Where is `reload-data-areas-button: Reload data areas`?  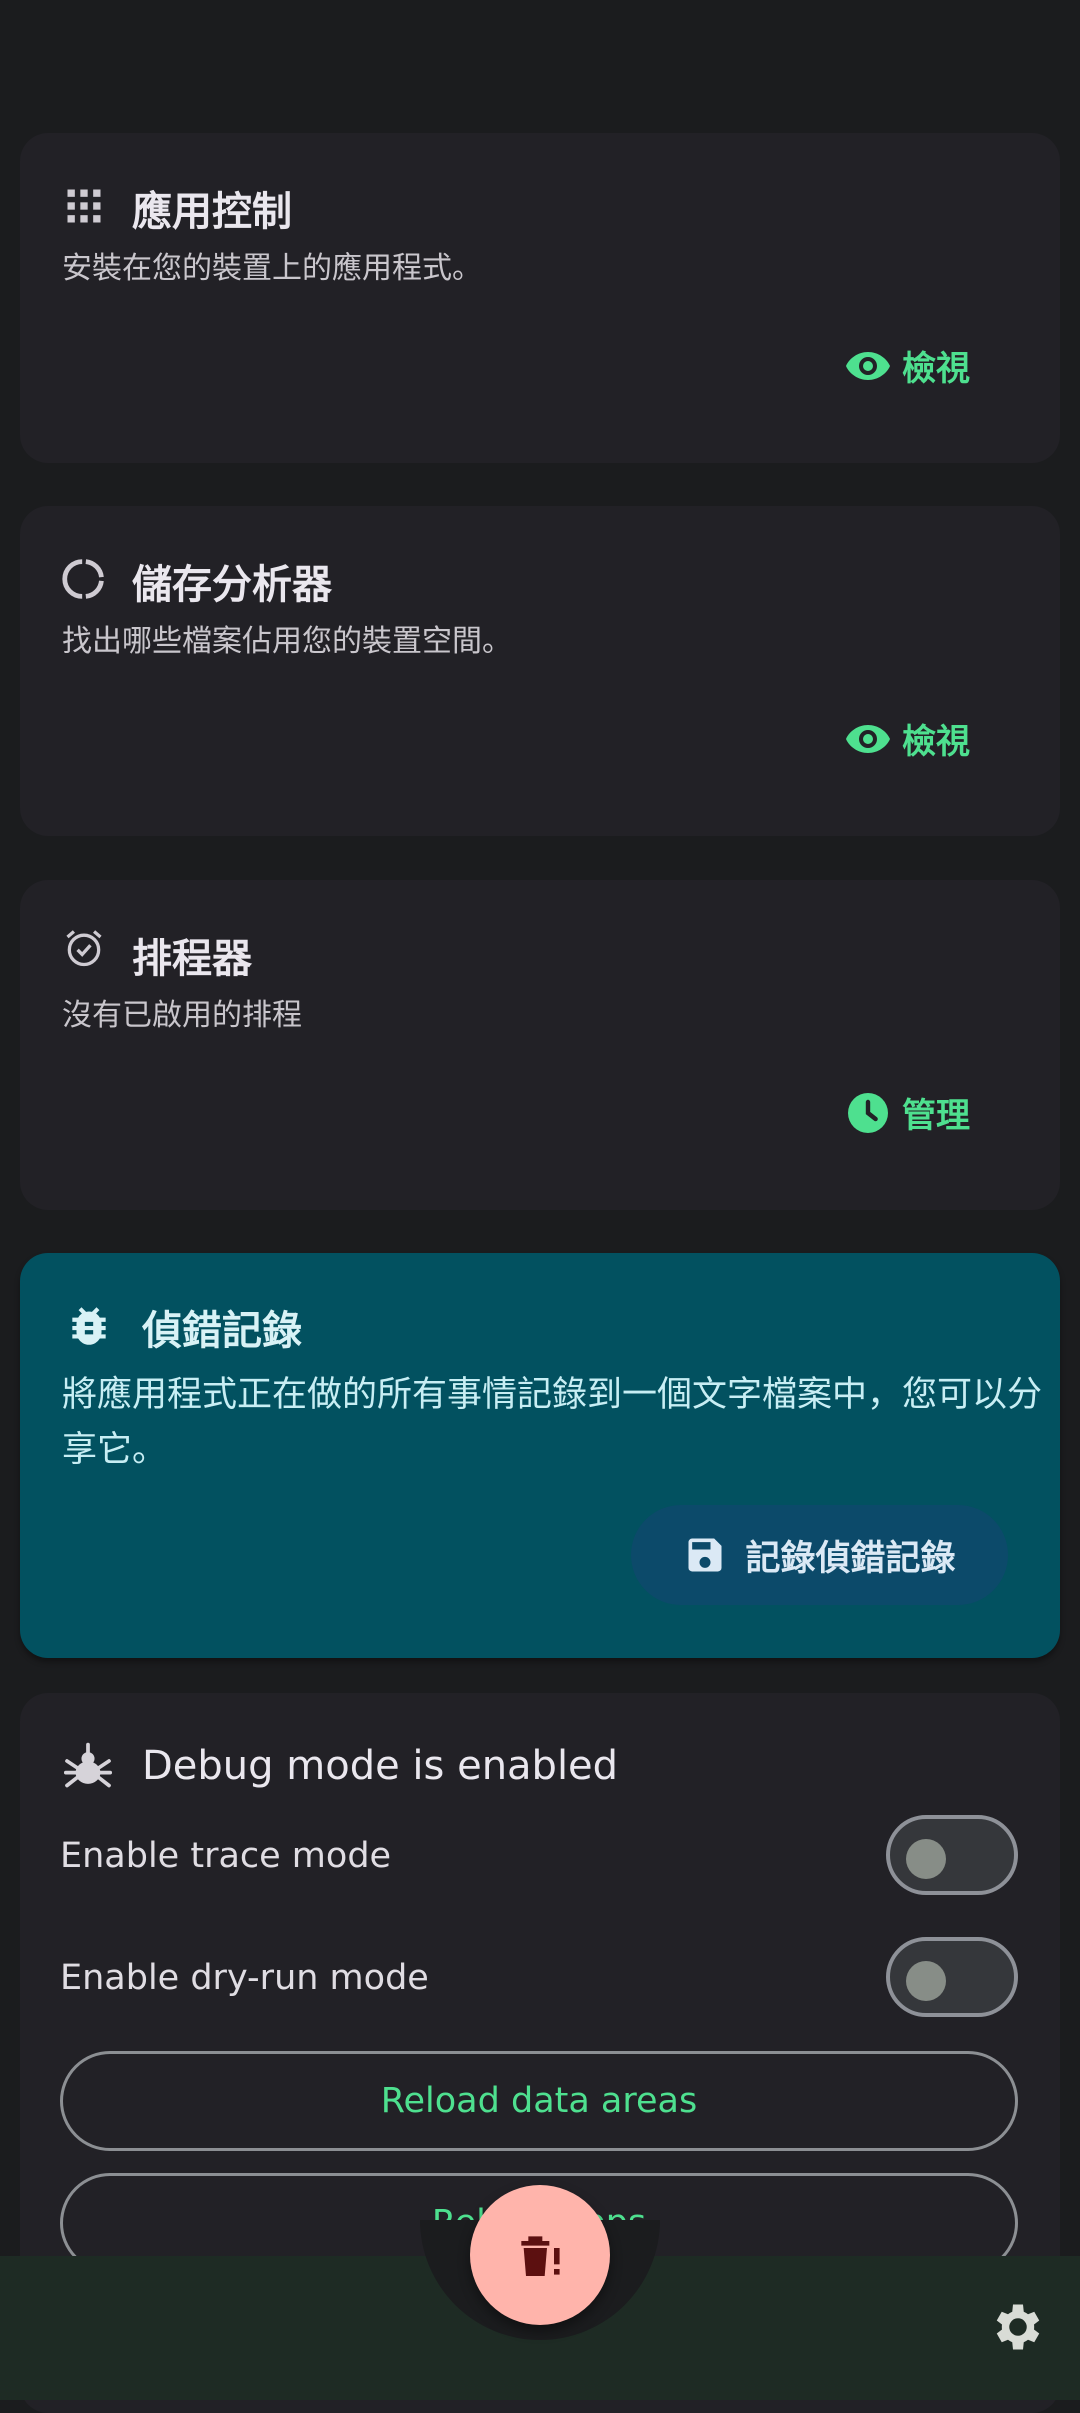
reload-data-areas-button: Reload data areas is located at coordinates (539, 2101).